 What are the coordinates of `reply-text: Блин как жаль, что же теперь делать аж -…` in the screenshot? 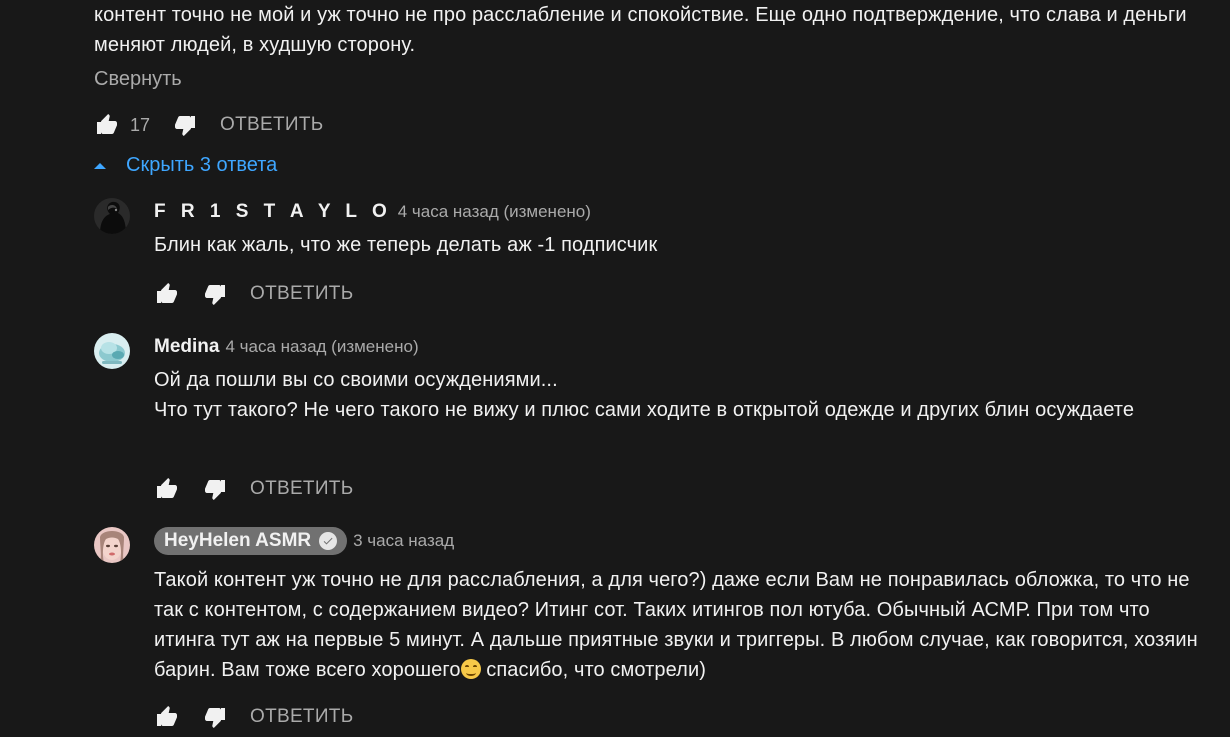 It's located at (406, 245).